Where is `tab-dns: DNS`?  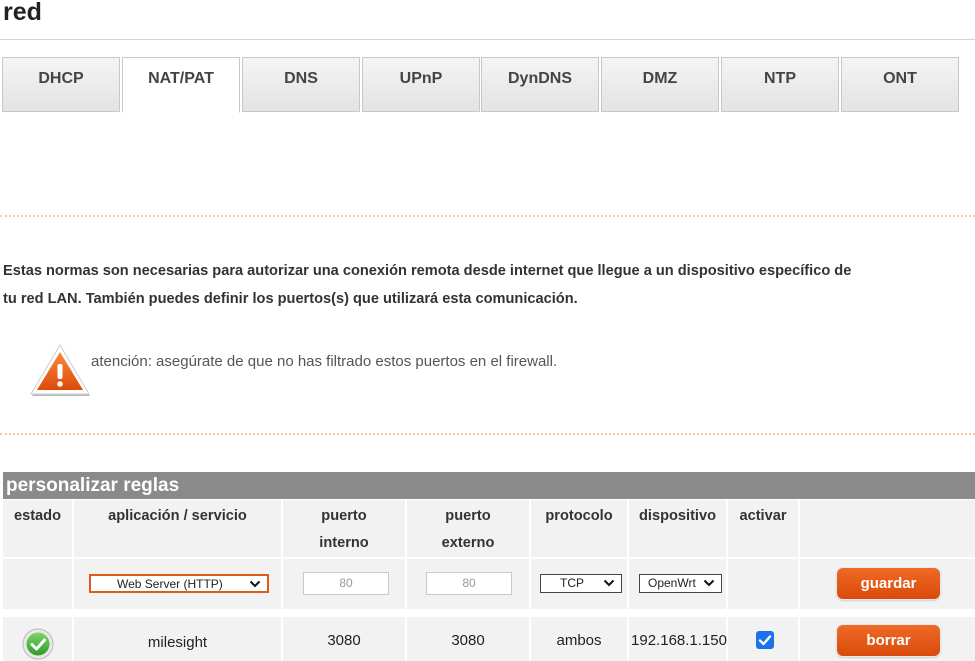 tab-dns: DNS is located at coordinates (301, 84).